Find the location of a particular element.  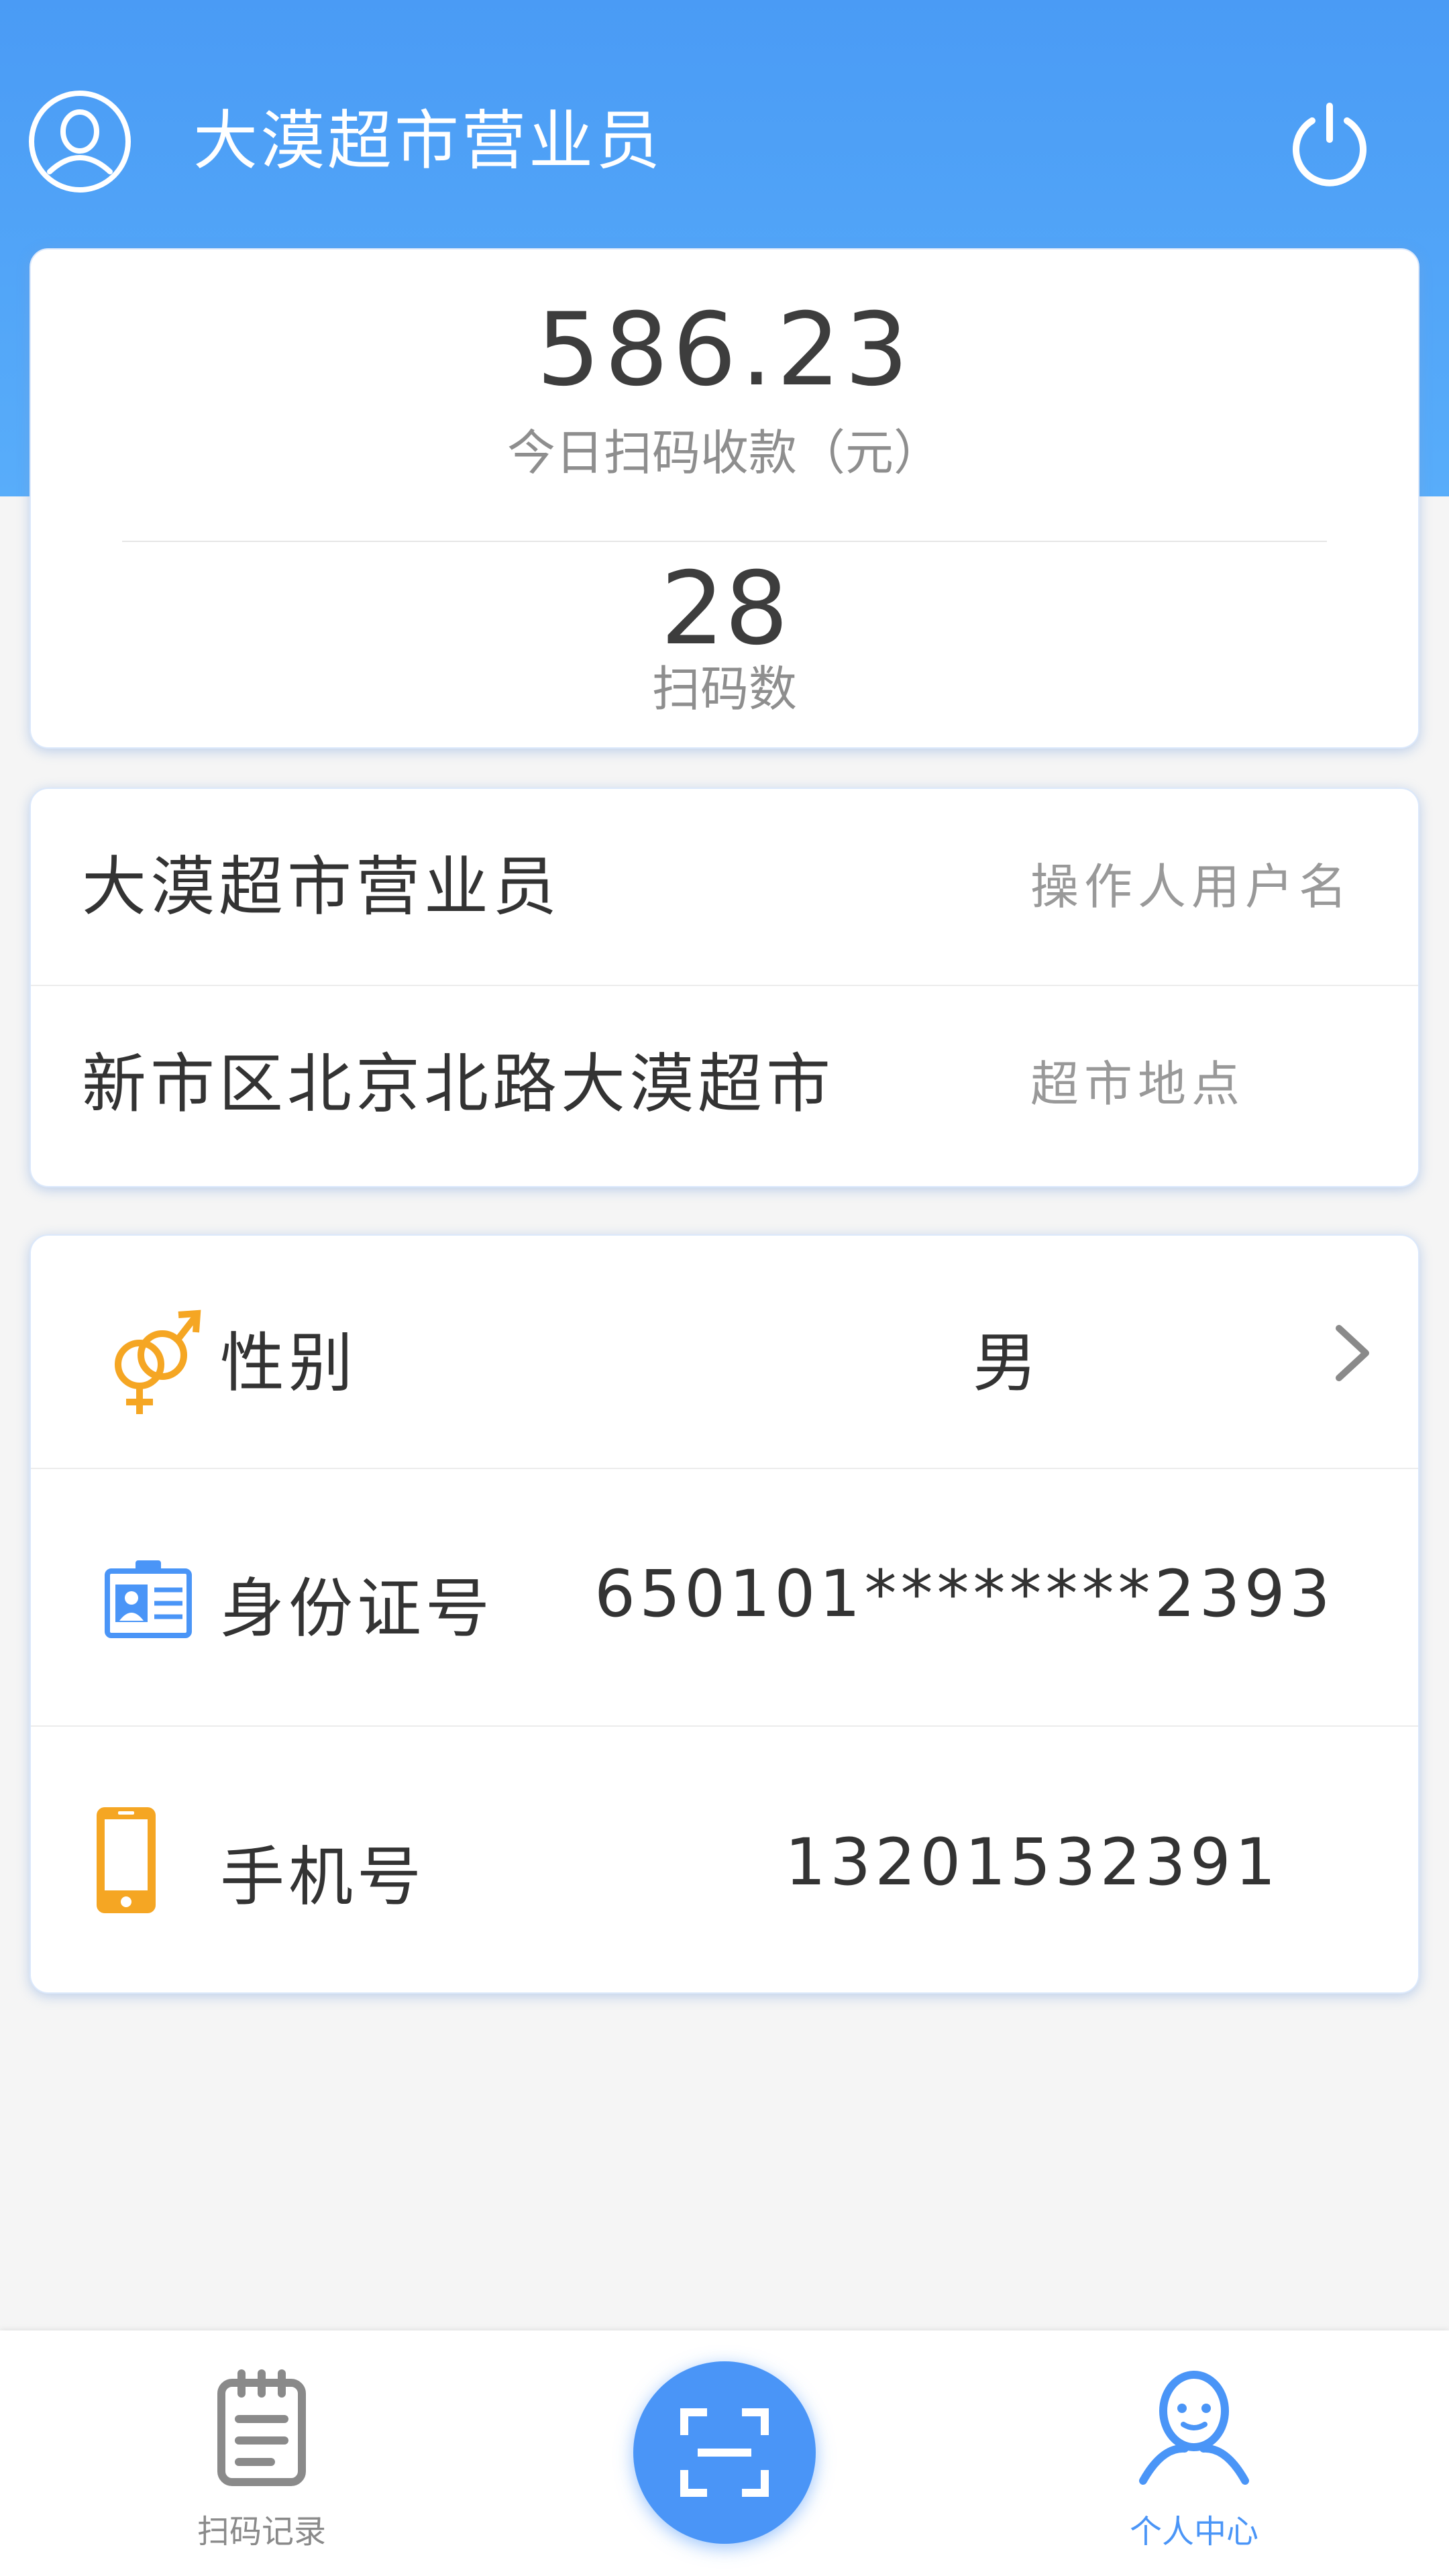

scan-count: 28 is located at coordinates (724, 609).